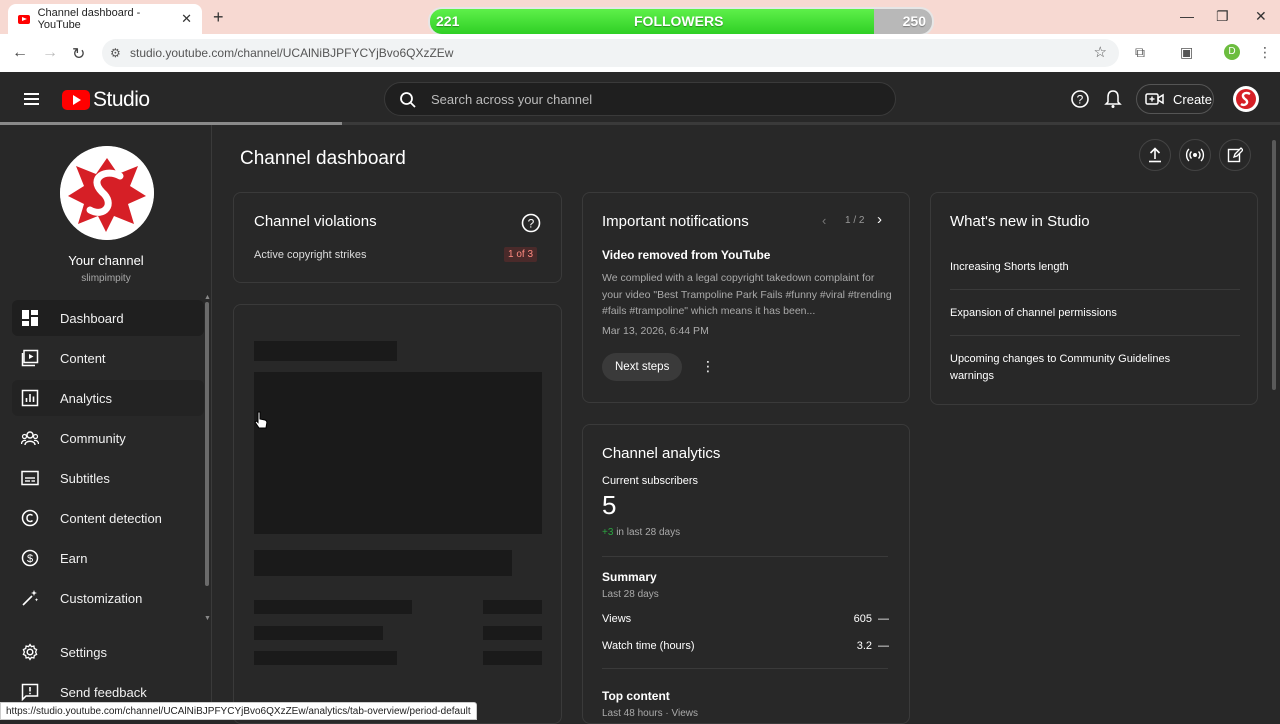 Image resolution: width=1280 pixels, height=724 pixels. I want to click on restore-icon: ❐, so click(1222, 16).